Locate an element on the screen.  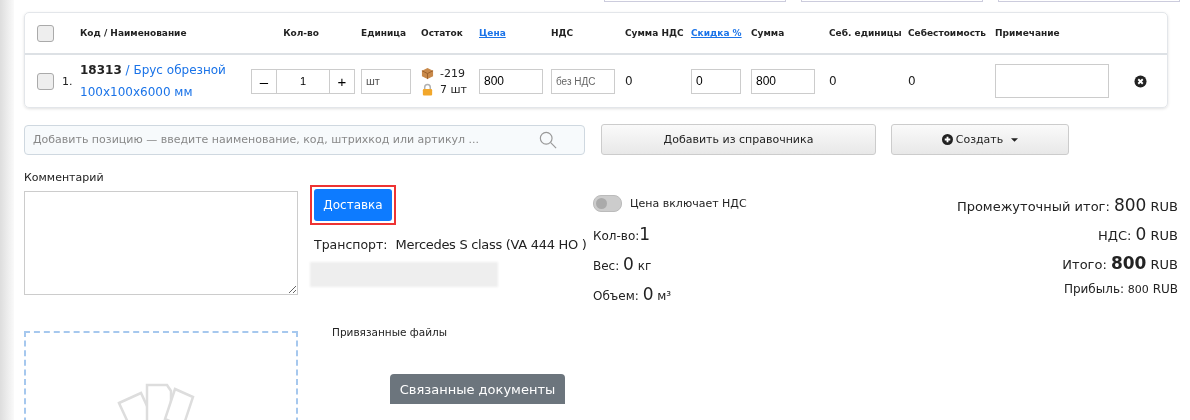
caret-icon is located at coordinates (1015, 139).